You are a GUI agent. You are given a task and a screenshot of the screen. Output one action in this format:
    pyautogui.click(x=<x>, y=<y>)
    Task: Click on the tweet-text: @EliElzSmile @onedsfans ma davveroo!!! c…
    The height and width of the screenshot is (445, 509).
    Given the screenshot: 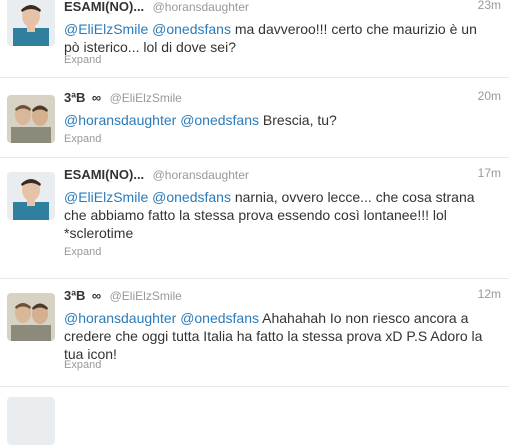 What is the action you would take?
    pyautogui.click(x=279, y=38)
    